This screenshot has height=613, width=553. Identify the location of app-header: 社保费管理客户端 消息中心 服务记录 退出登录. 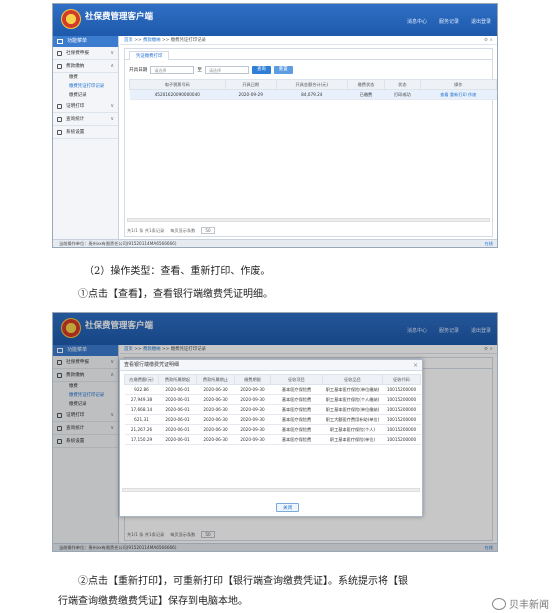
(275, 20).